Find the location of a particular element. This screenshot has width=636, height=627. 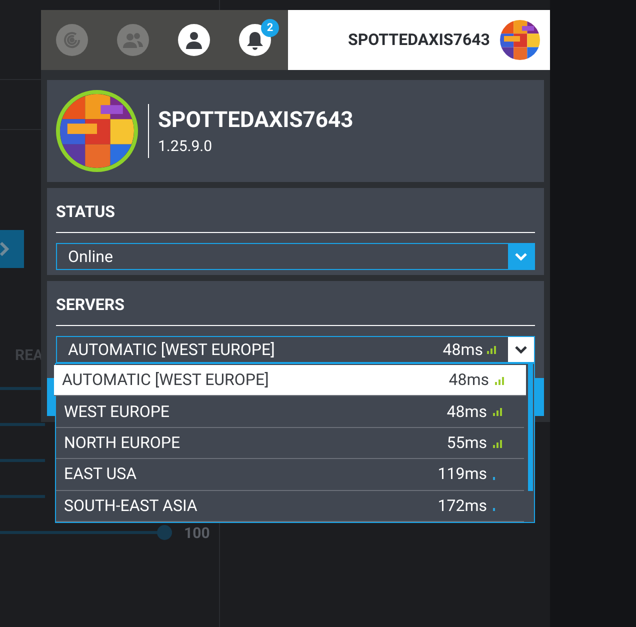

server-option: WEST EUROPE 48ms is located at coordinates (290, 412).